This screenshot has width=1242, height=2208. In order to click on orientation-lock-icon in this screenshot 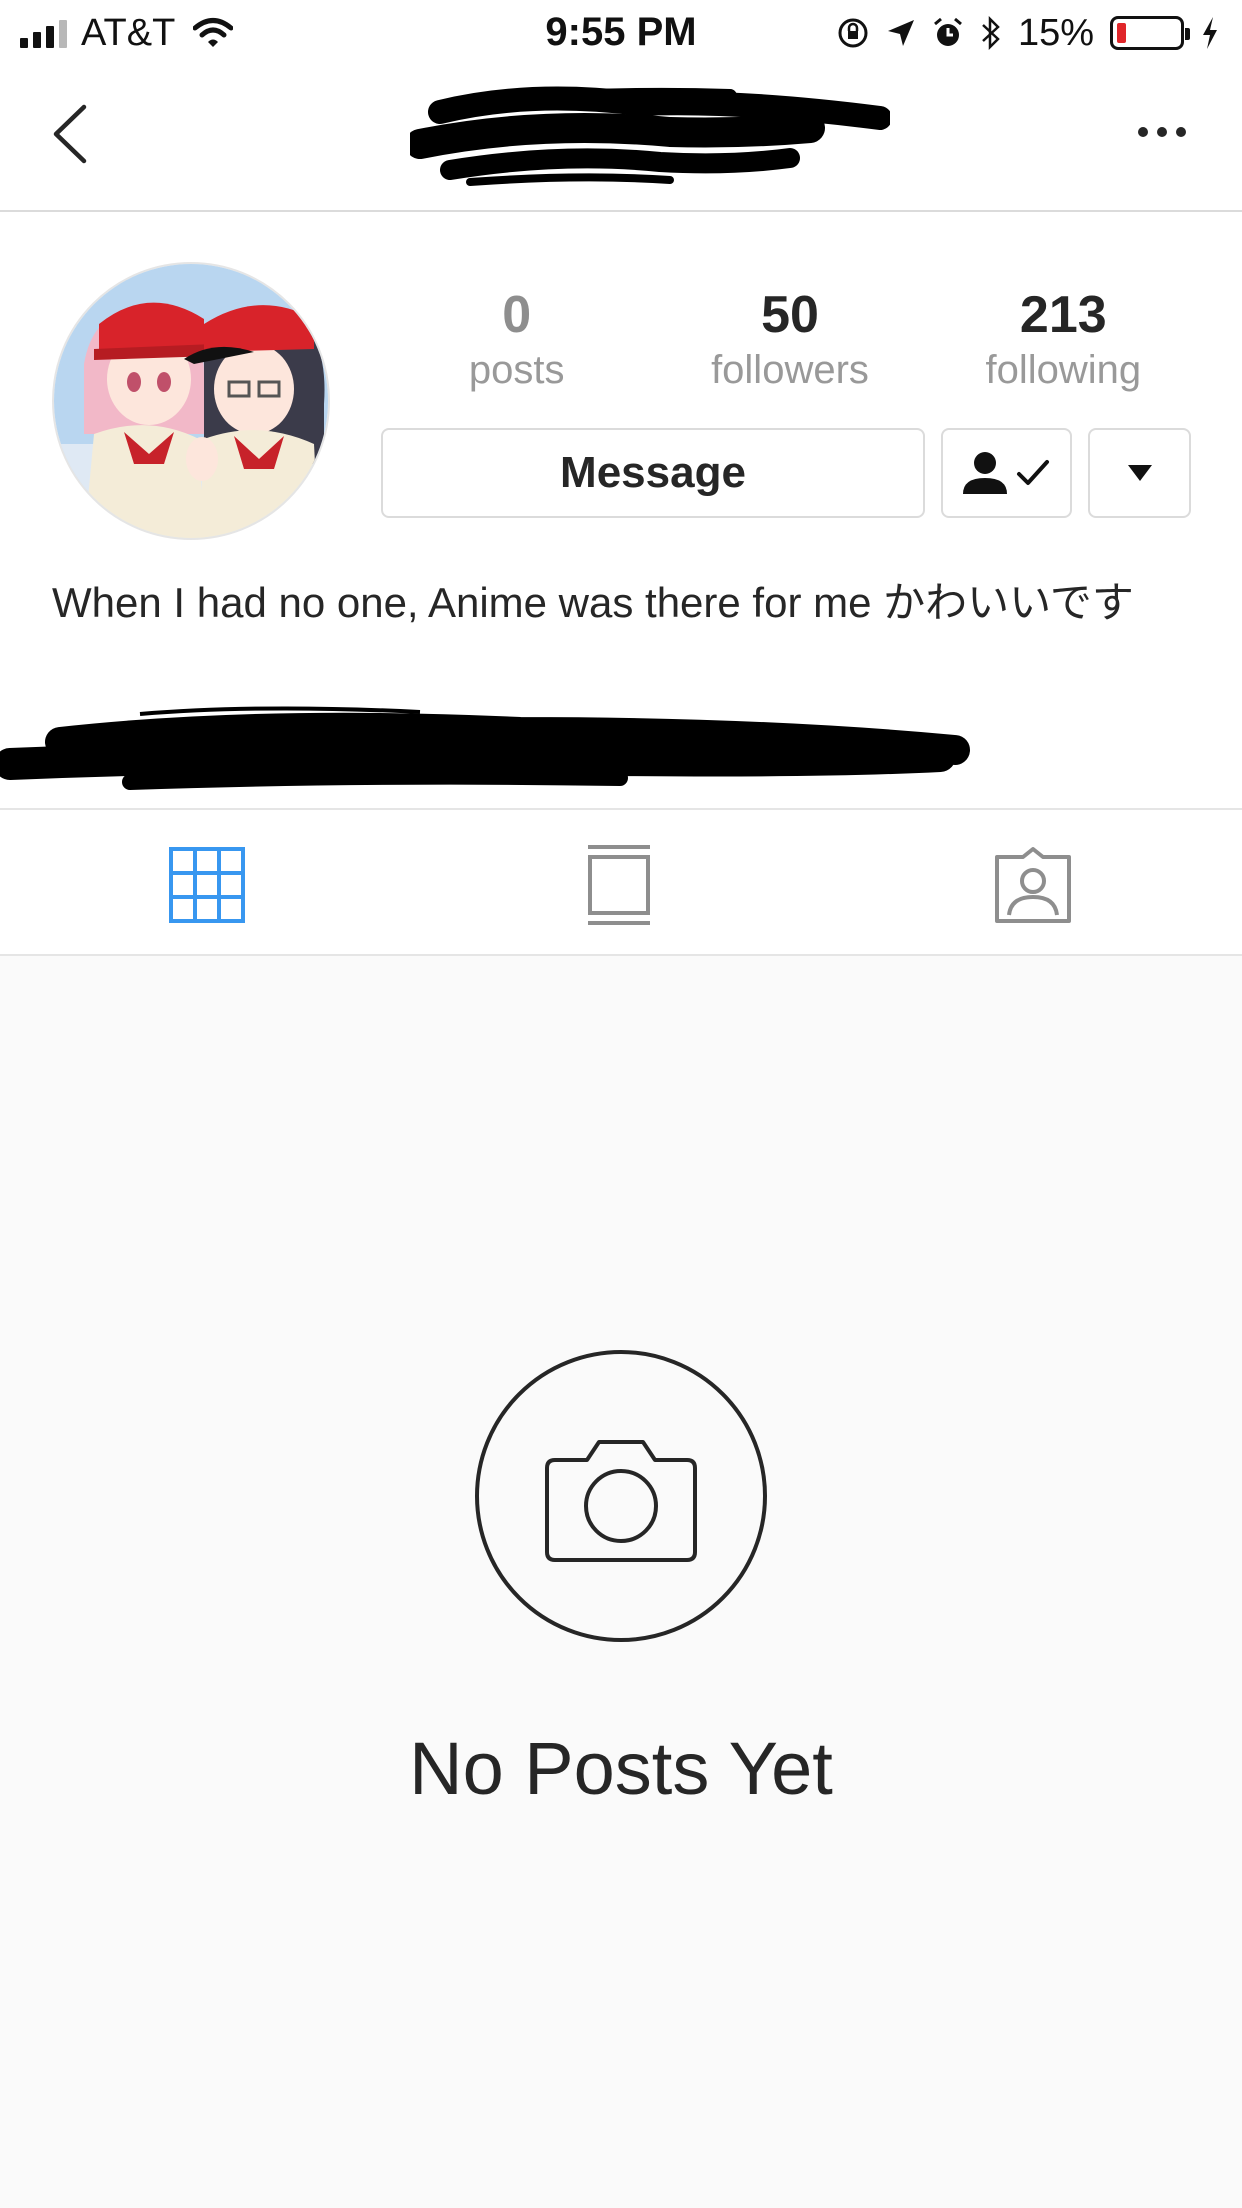, I will do `click(853, 33)`.